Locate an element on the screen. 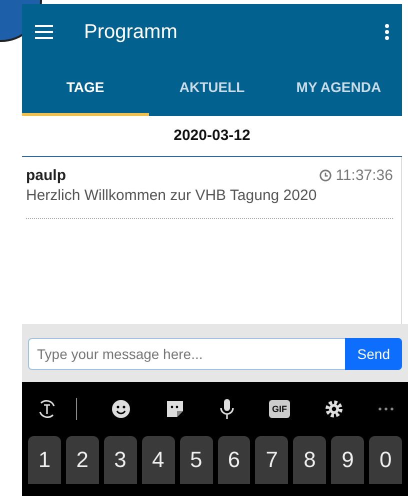 This screenshot has width=408, height=496. number-key: 2 is located at coordinates (82, 460).